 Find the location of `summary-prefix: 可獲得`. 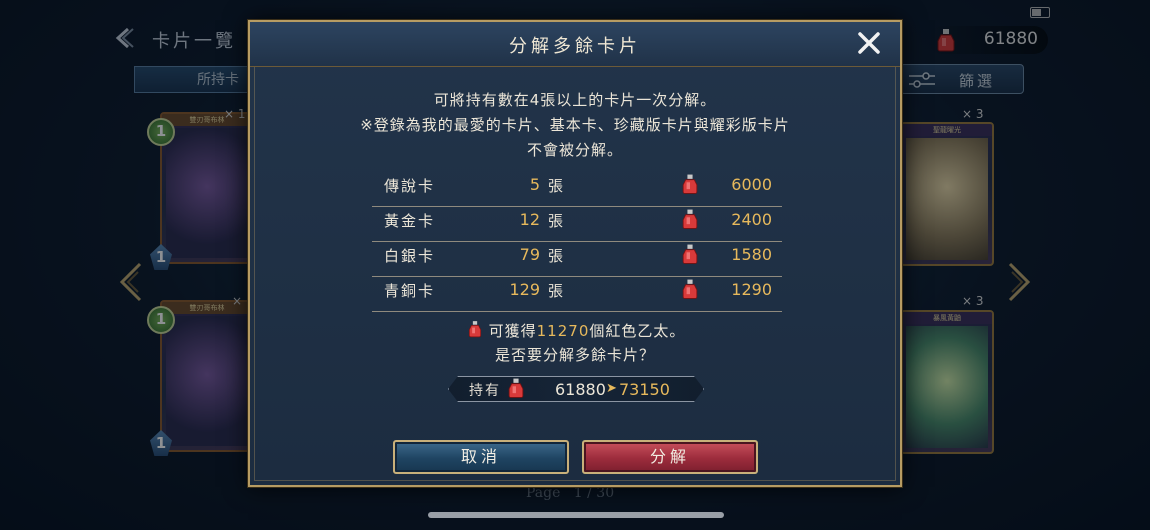

summary-prefix: 可獲得 is located at coordinates (512, 331).